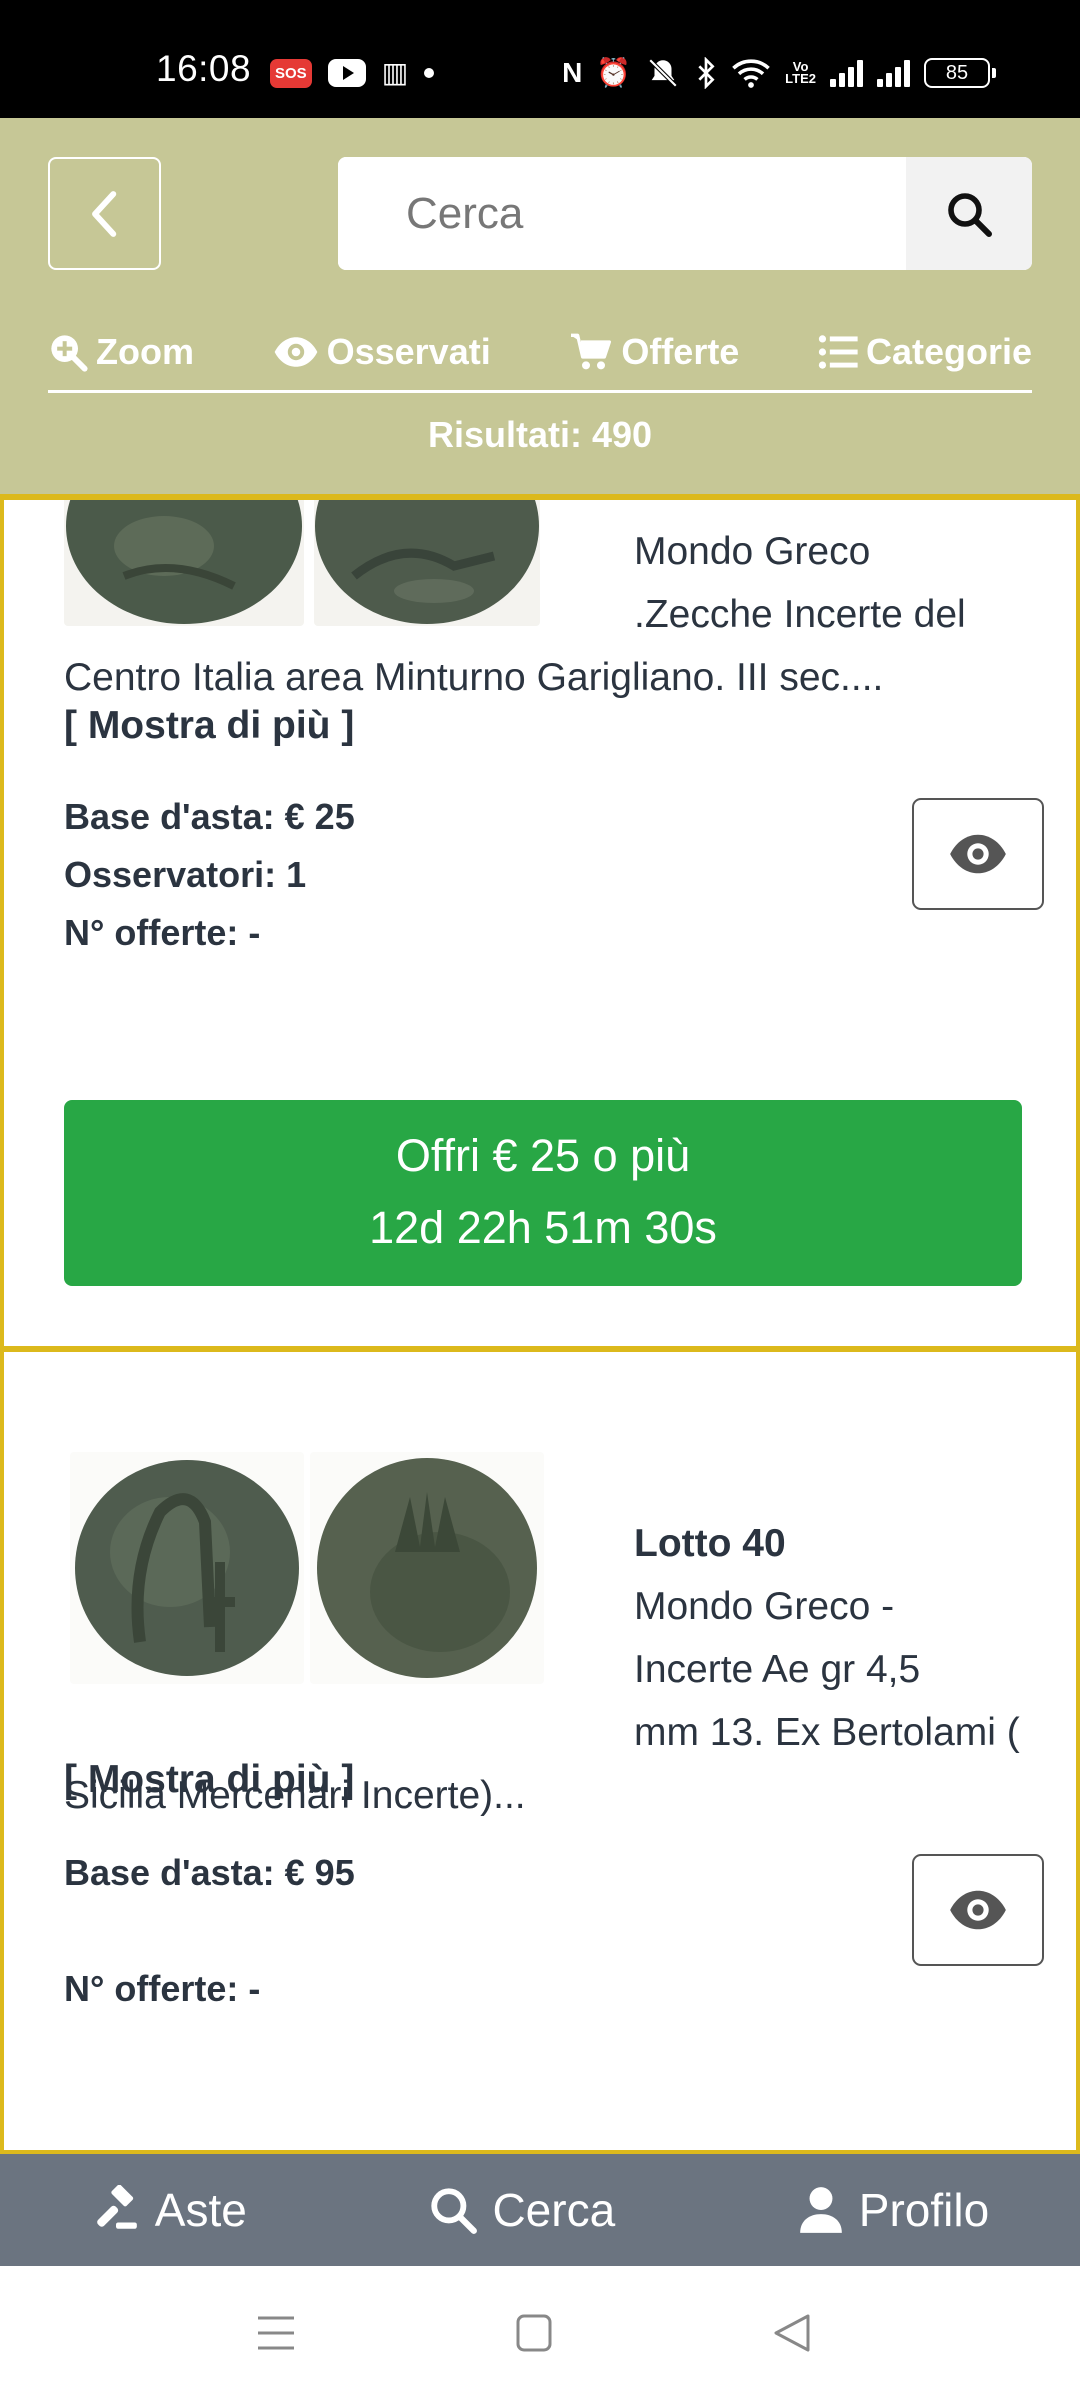 This screenshot has height=2400, width=1080. I want to click on nav-offerte: Offerte, so click(654, 352).